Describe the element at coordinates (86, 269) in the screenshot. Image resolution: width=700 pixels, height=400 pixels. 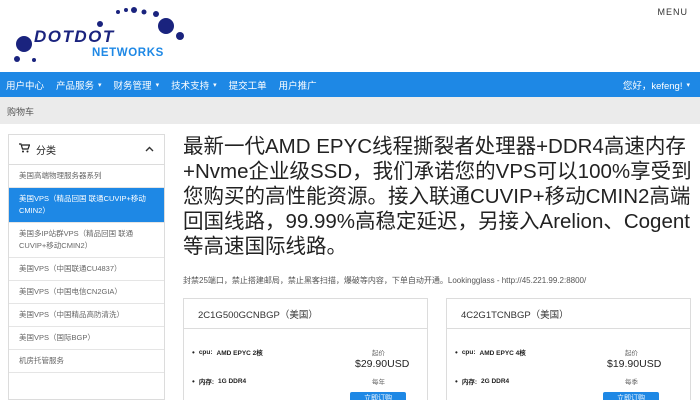
I see `sidebar-item-vps-cu4837: 美国VPS（中国联通CU4837）` at that location.